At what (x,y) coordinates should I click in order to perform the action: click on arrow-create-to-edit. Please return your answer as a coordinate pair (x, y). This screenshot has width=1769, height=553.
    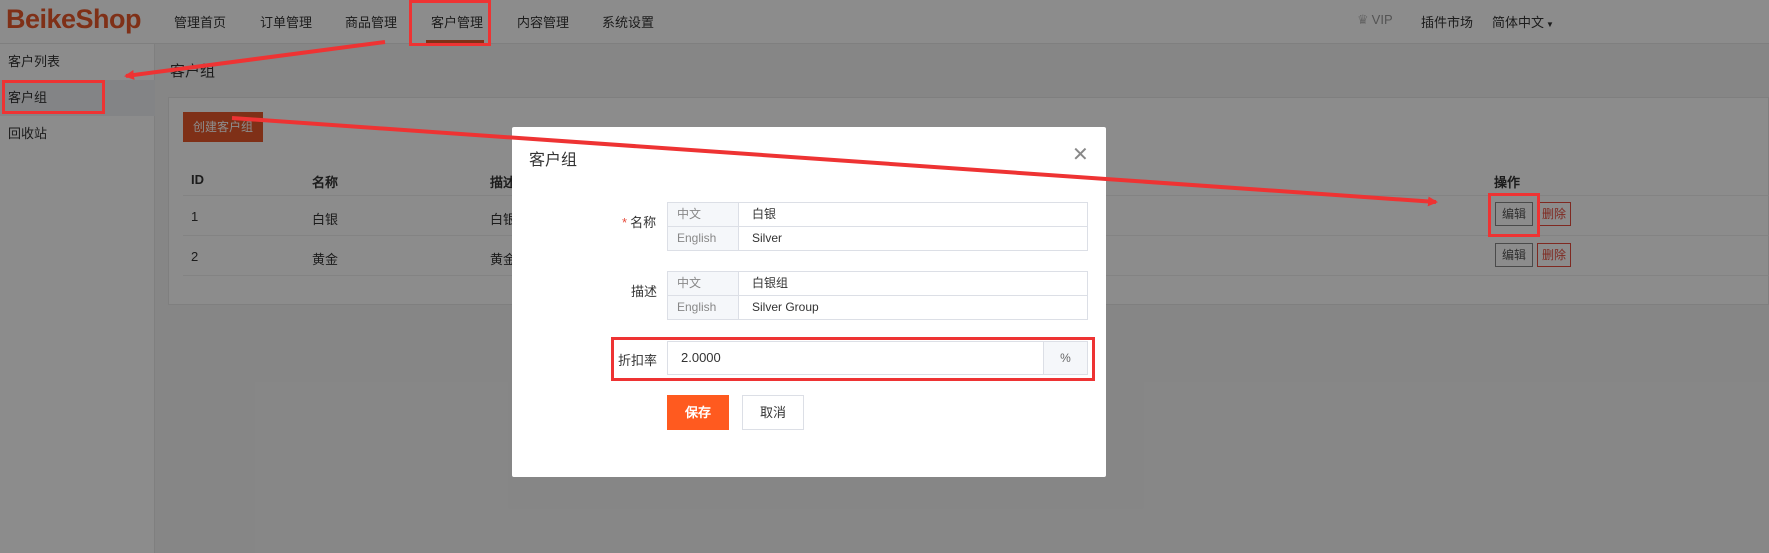
    Looking at the image, I should click on (834, 161).